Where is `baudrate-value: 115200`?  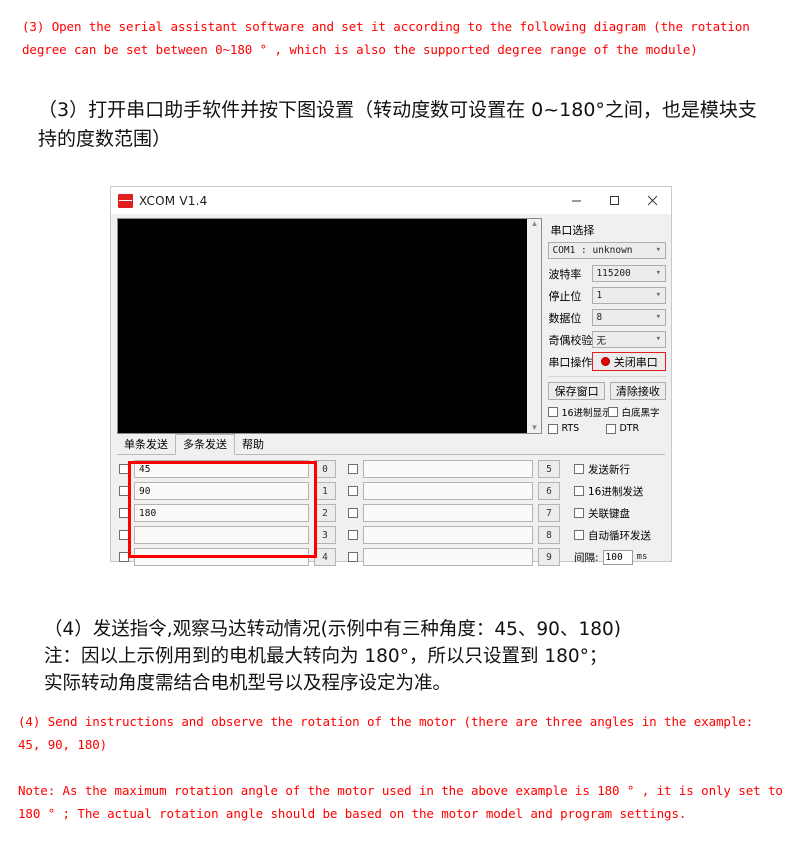
baudrate-value: 115200 is located at coordinates (613, 273).